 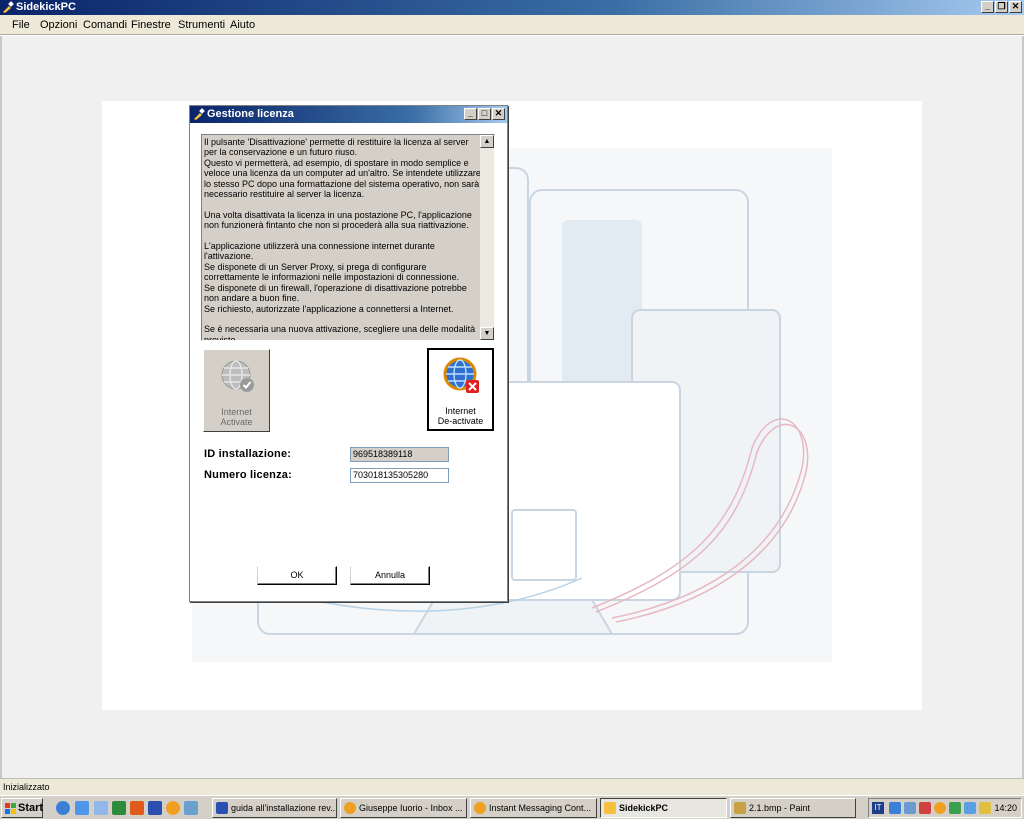 What do you see at coordinates (1001, 7) in the screenshot?
I see `restore-button: ❐` at bounding box center [1001, 7].